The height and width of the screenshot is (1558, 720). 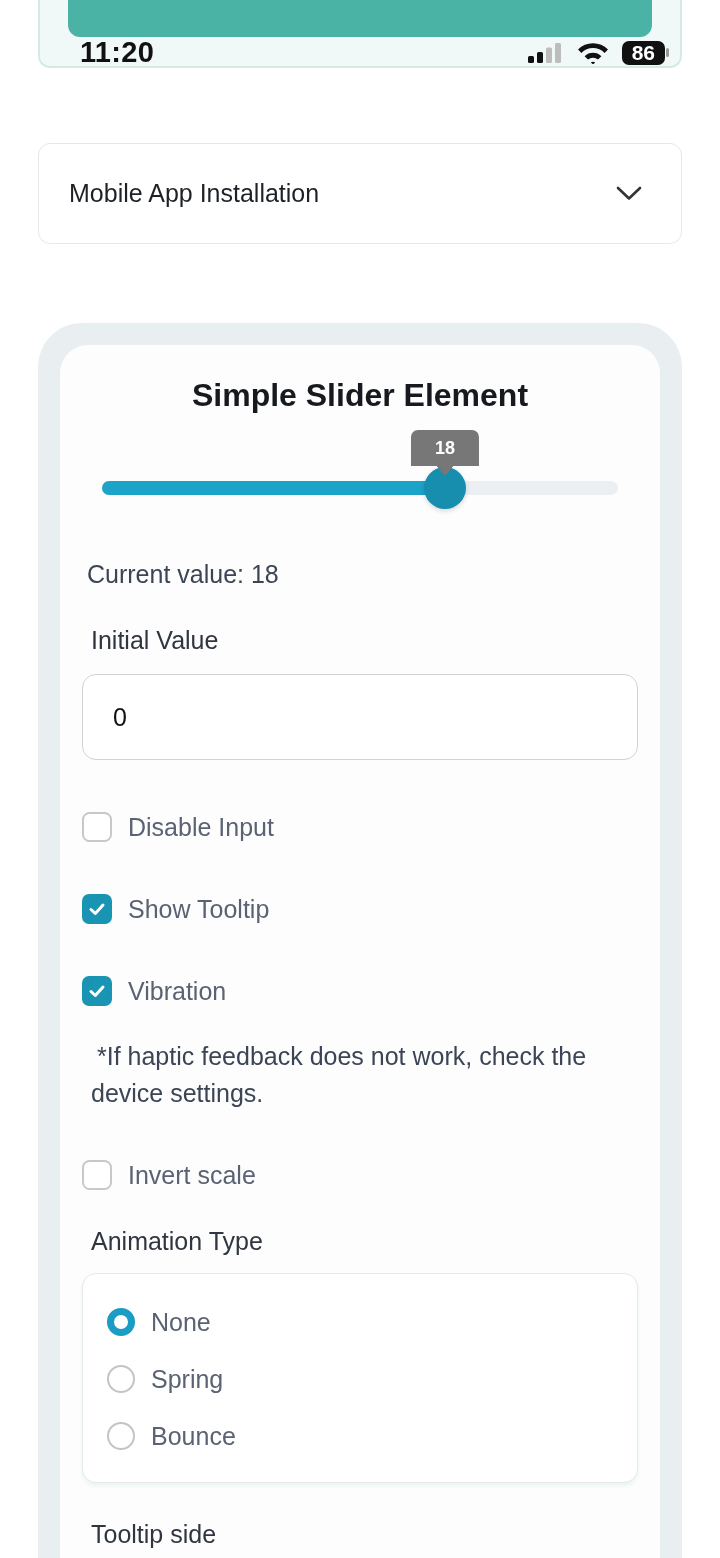 What do you see at coordinates (445, 453) in the screenshot?
I see `slider-tooltip: 18` at bounding box center [445, 453].